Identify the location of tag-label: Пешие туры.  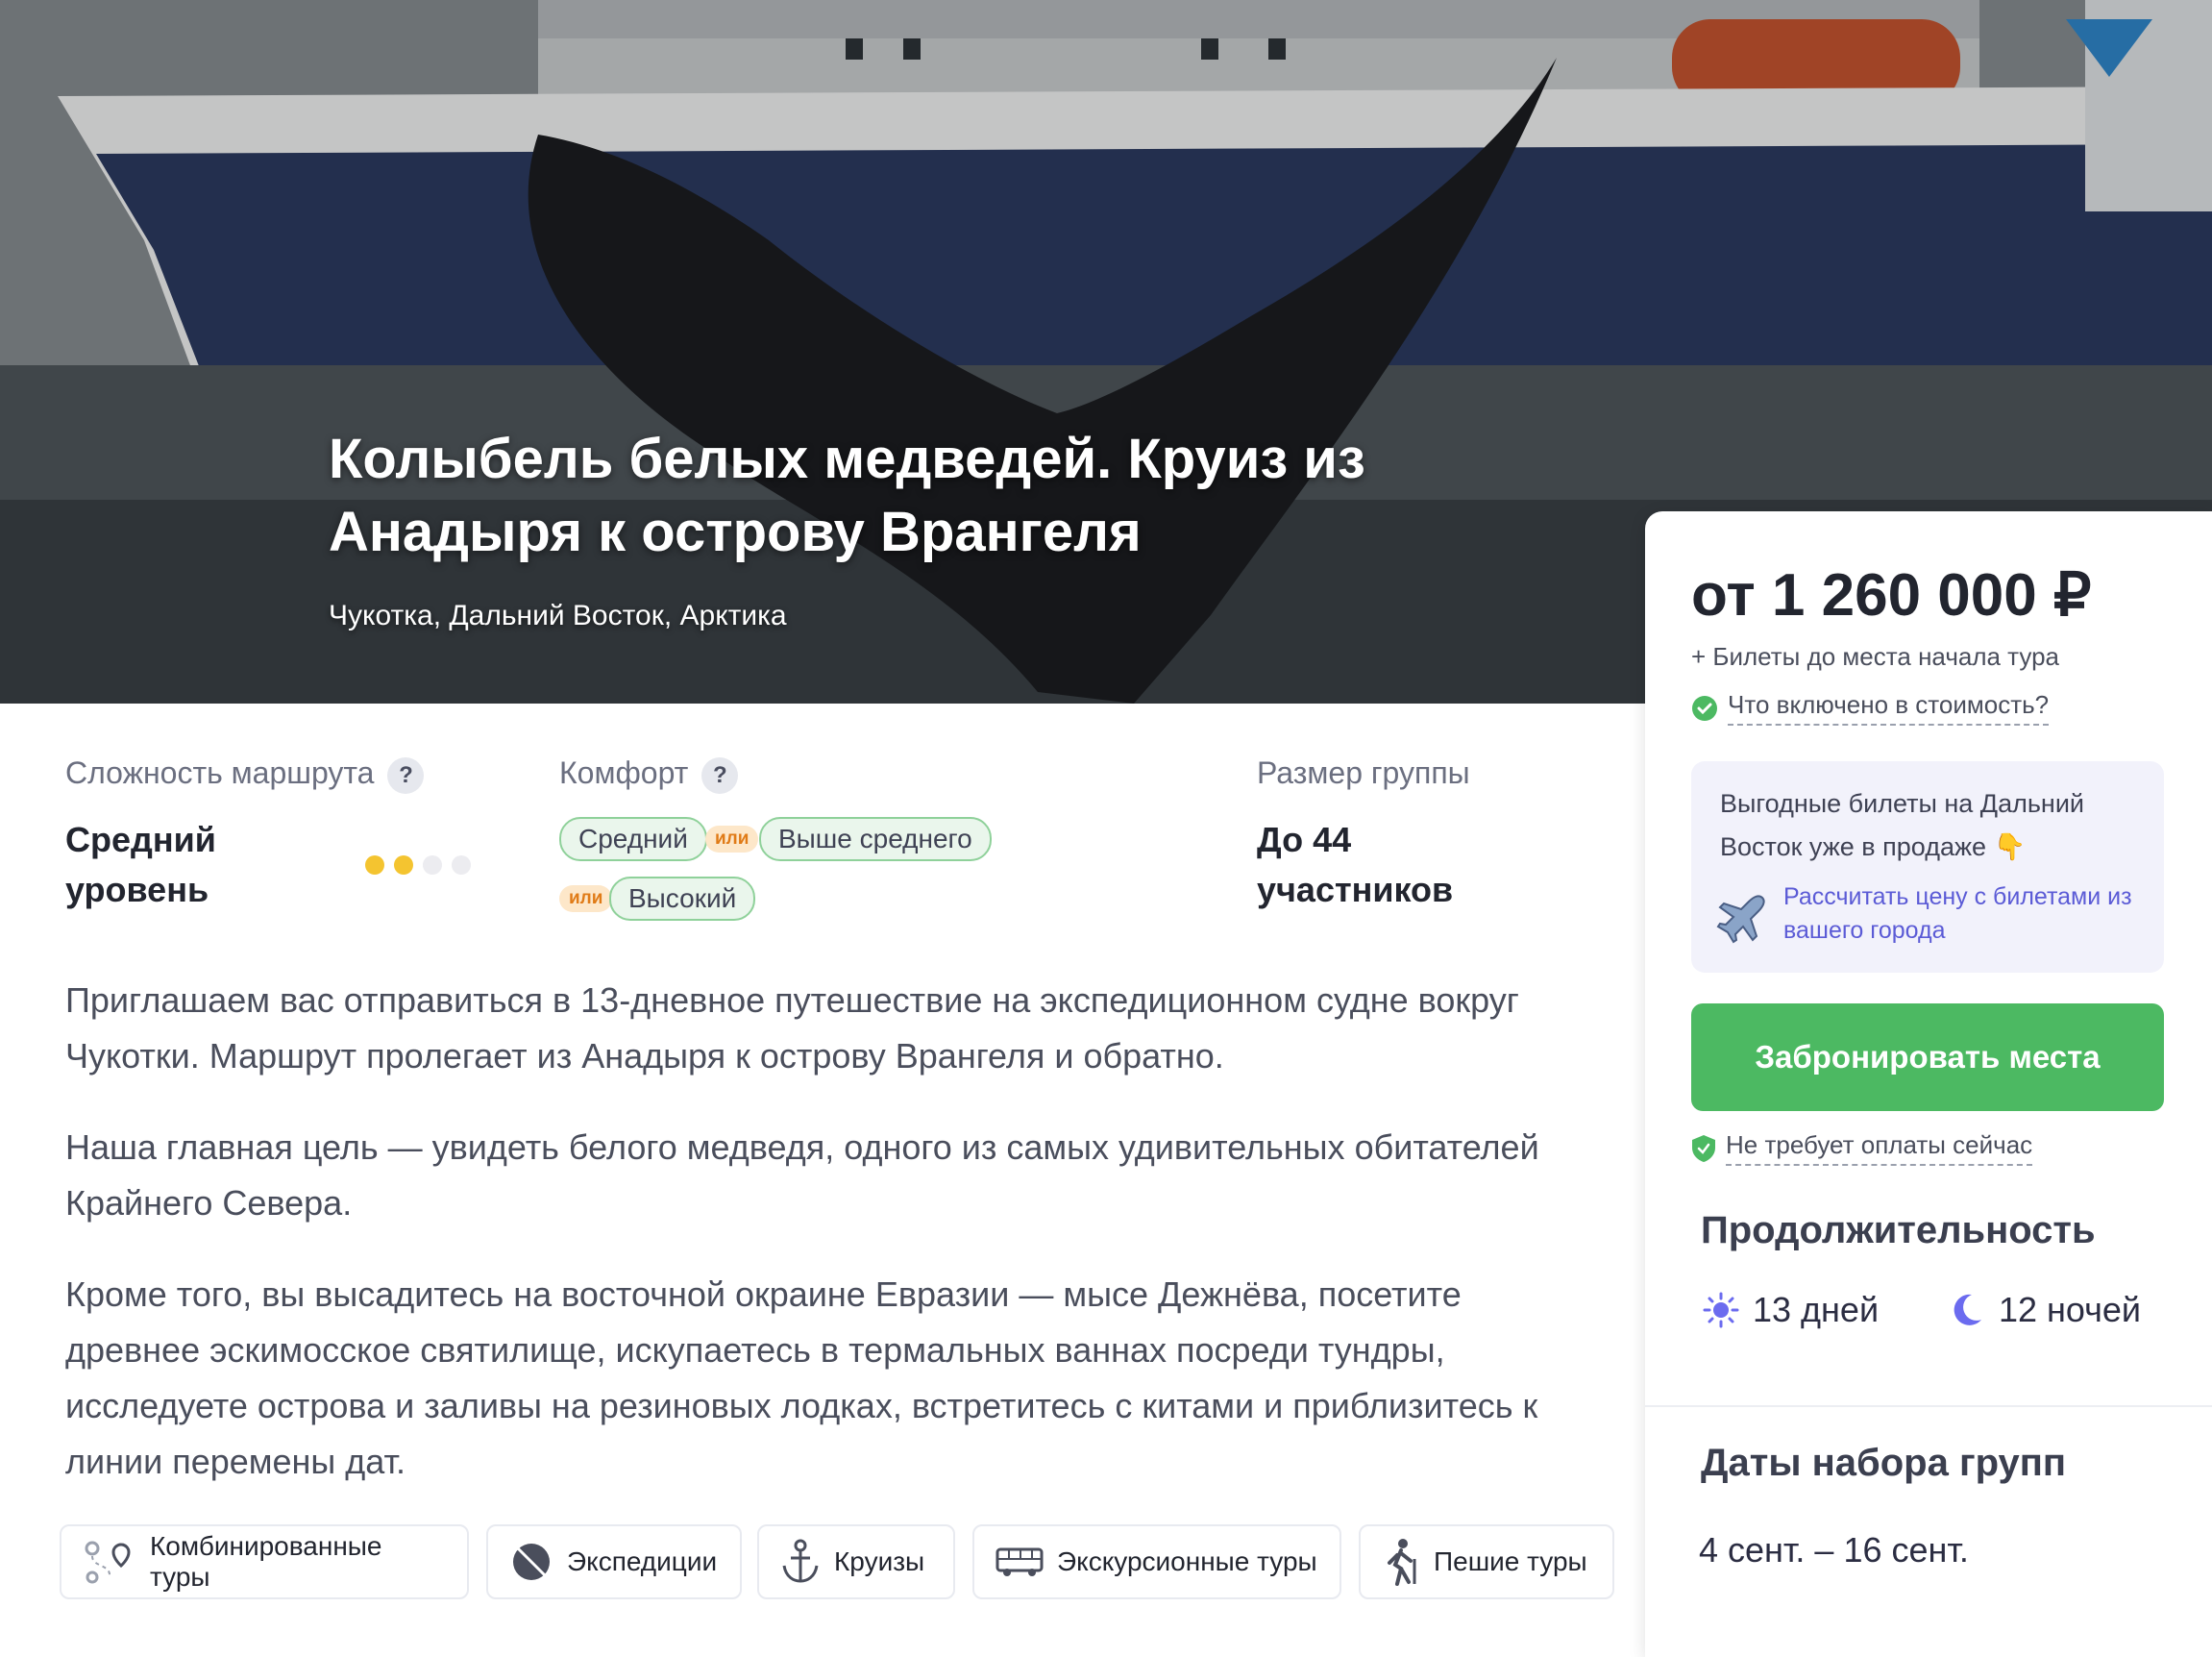
(1510, 1561).